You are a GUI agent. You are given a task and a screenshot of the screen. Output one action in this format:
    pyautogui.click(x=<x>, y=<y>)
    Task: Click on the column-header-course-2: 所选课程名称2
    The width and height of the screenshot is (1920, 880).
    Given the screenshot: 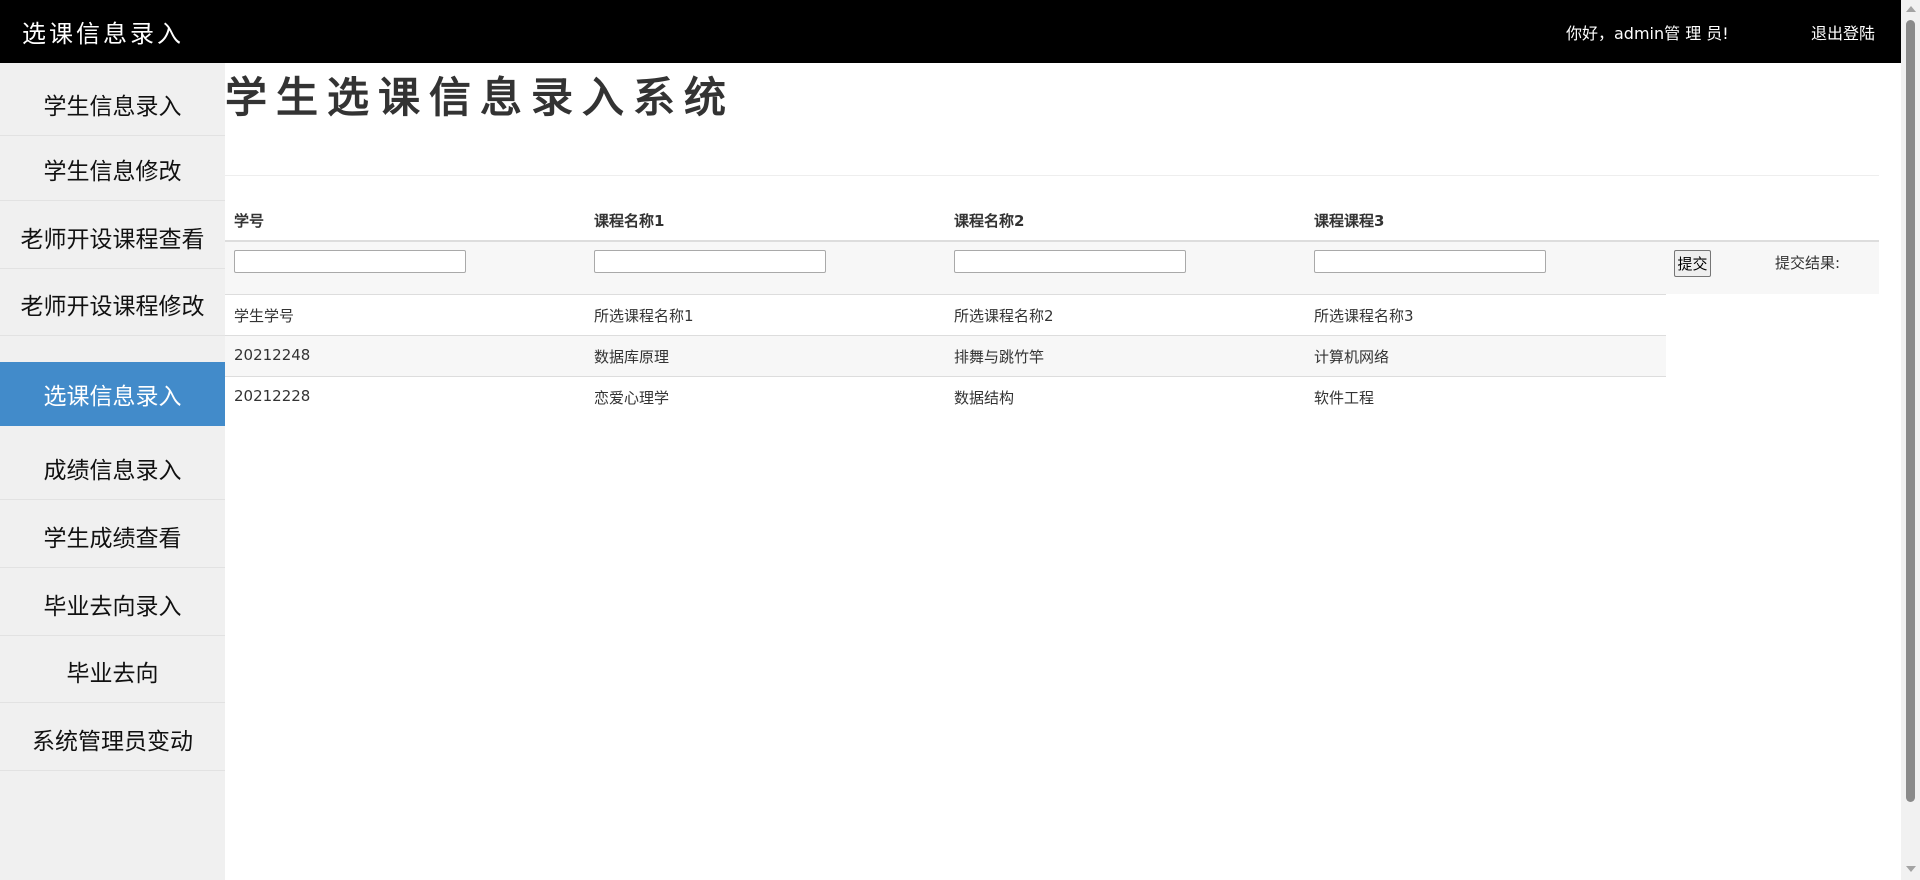 What is the action you would take?
    pyautogui.click(x=1004, y=316)
    